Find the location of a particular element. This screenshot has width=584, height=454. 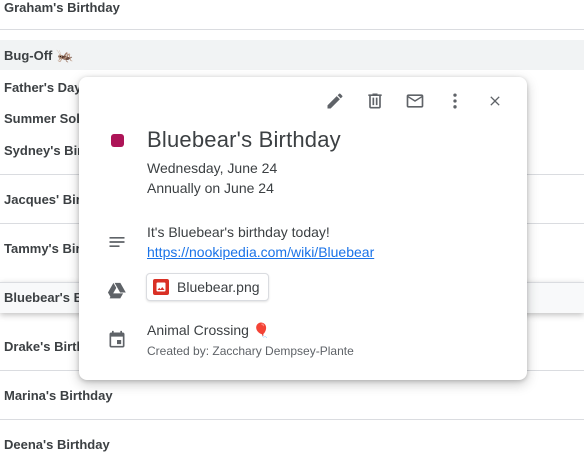

popup-toolbar is located at coordinates (415, 101).